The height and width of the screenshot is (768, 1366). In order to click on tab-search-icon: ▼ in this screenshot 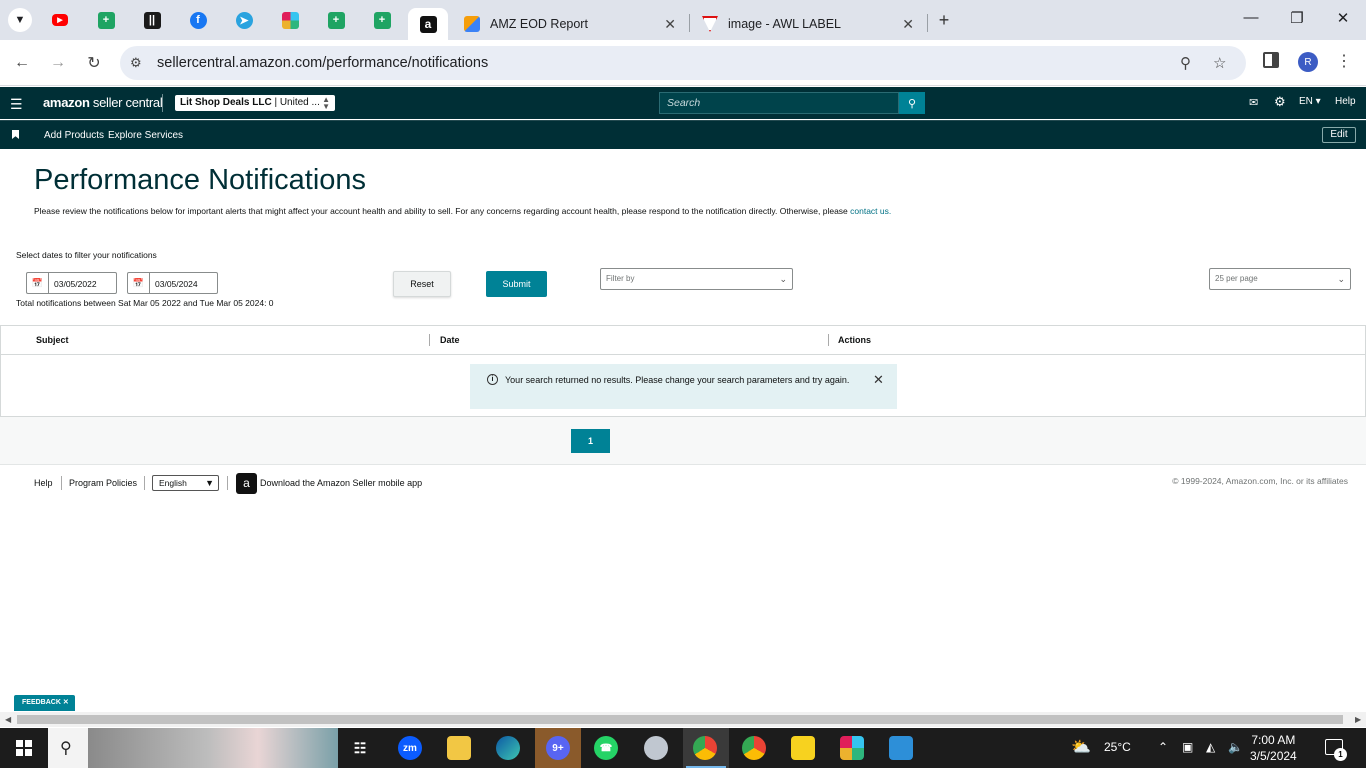, I will do `click(20, 20)`.